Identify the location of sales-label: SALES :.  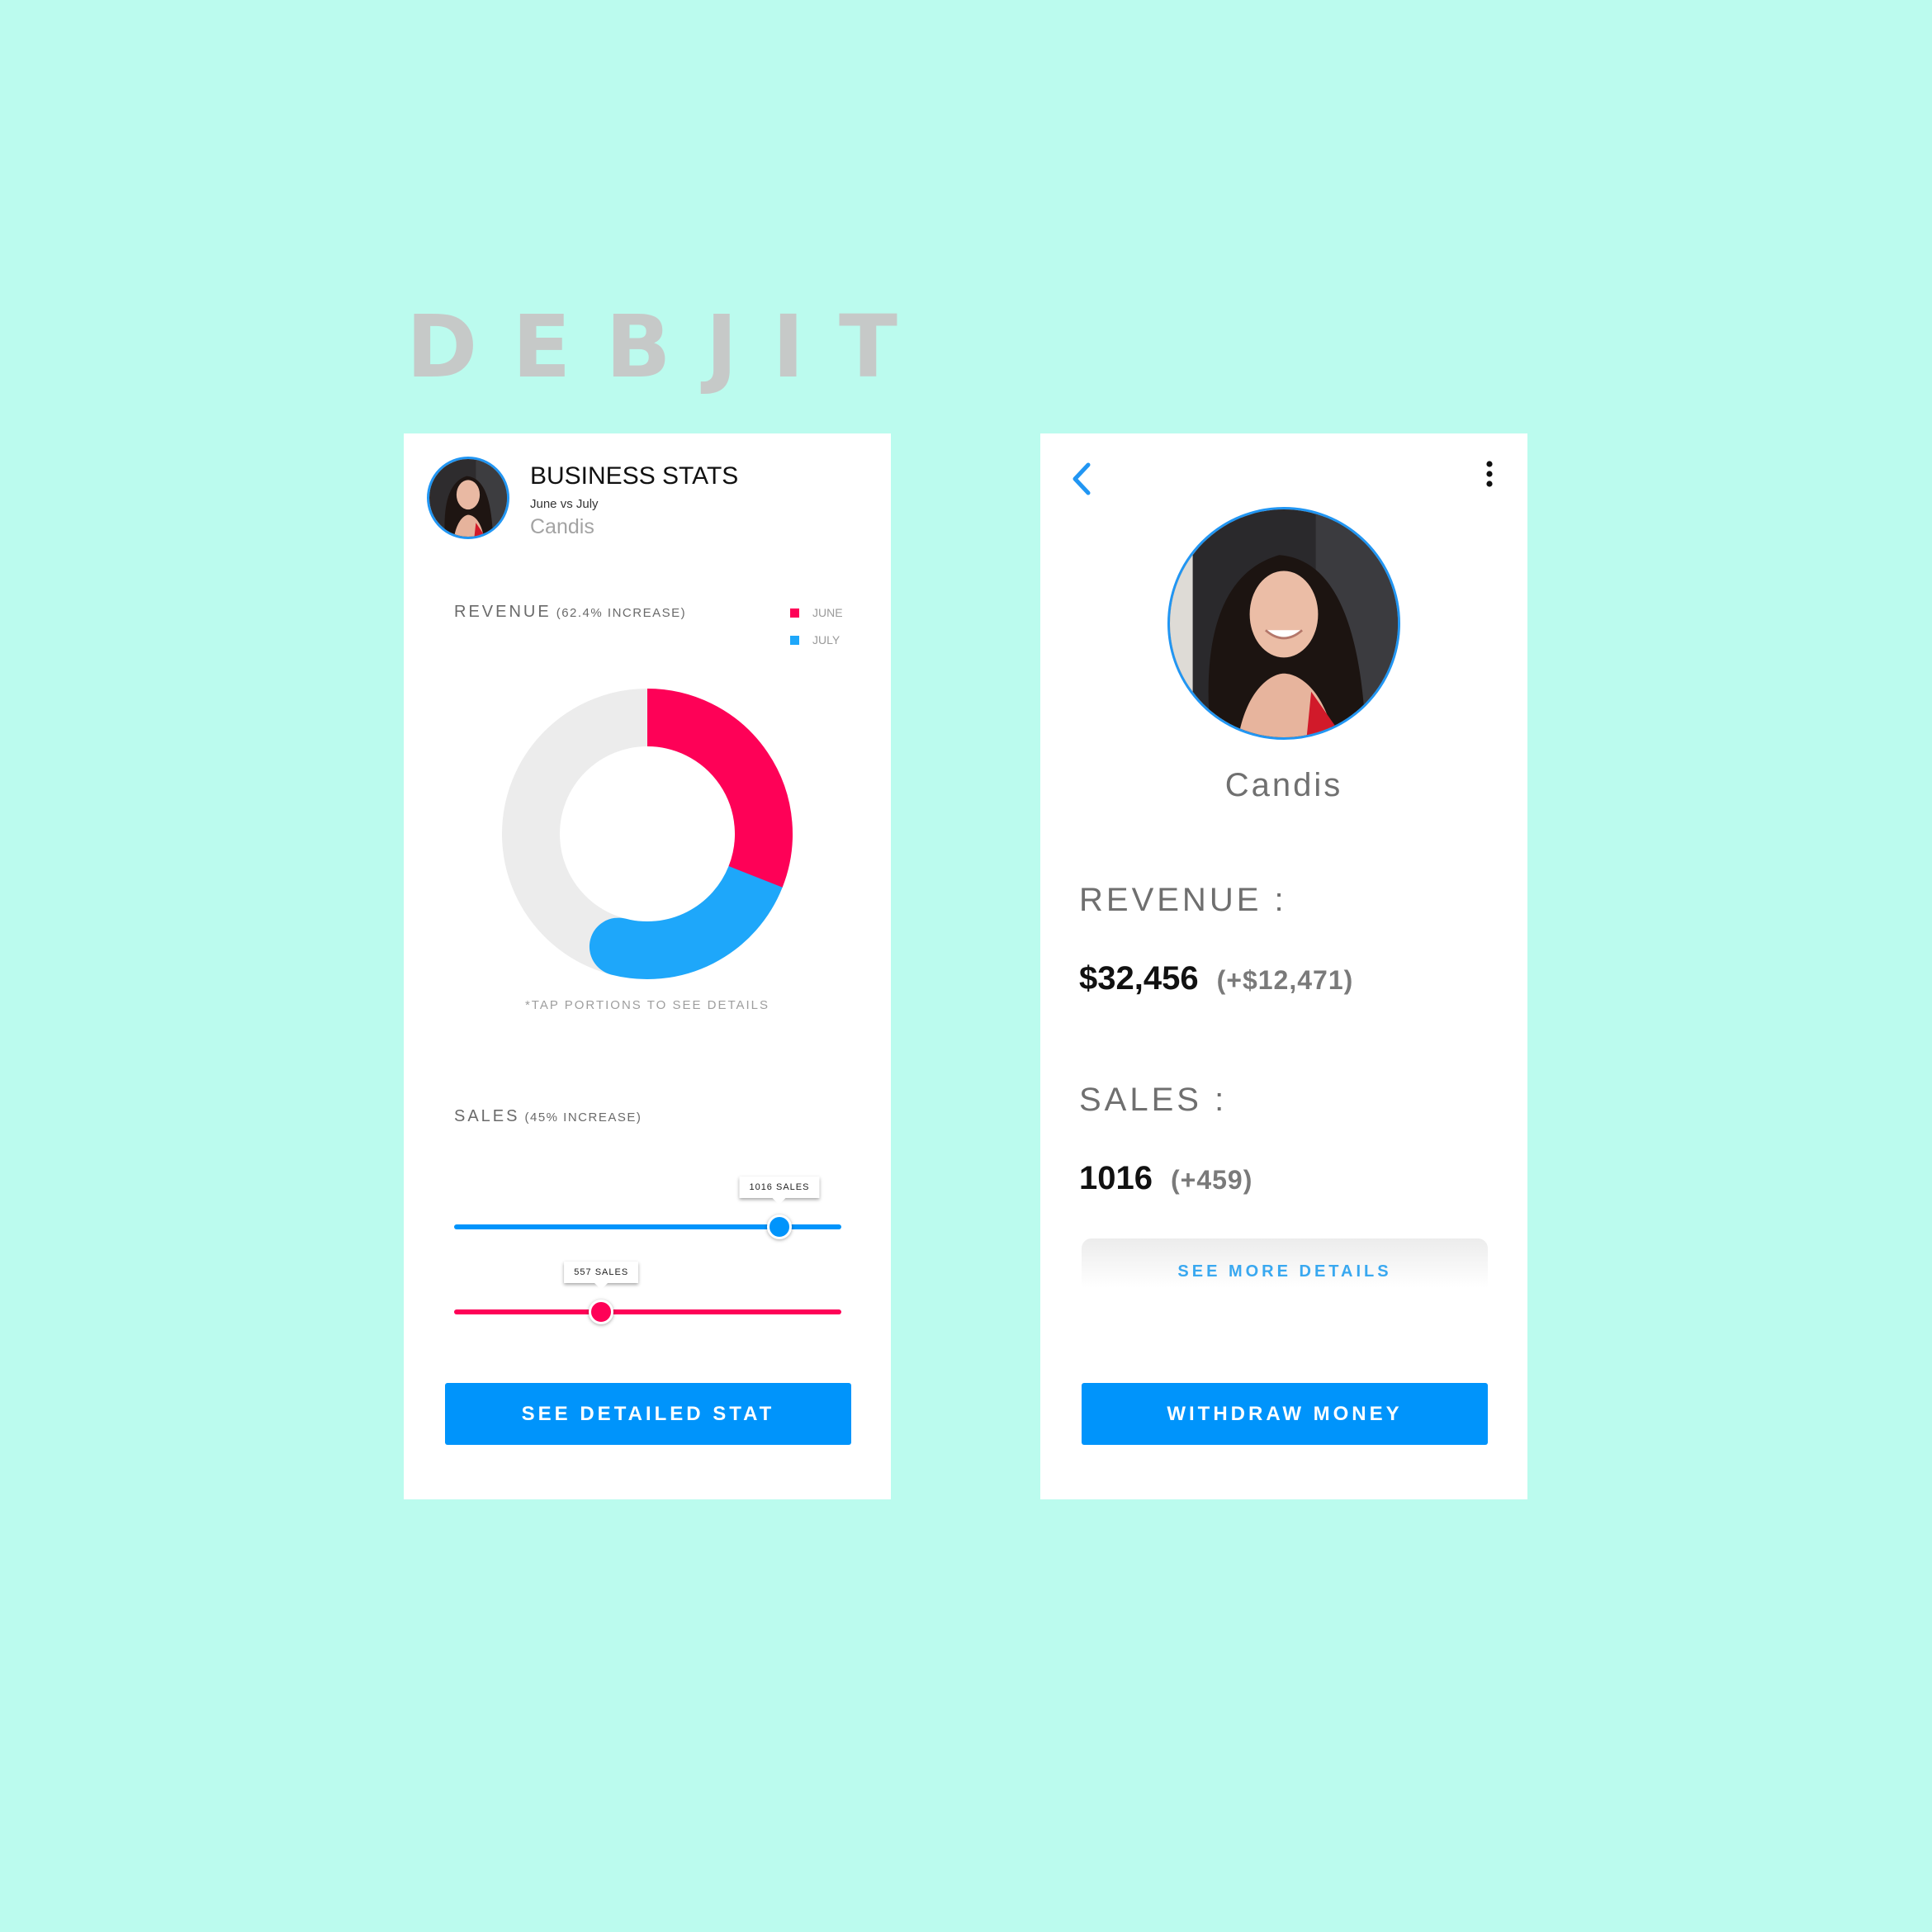
(1153, 1100).